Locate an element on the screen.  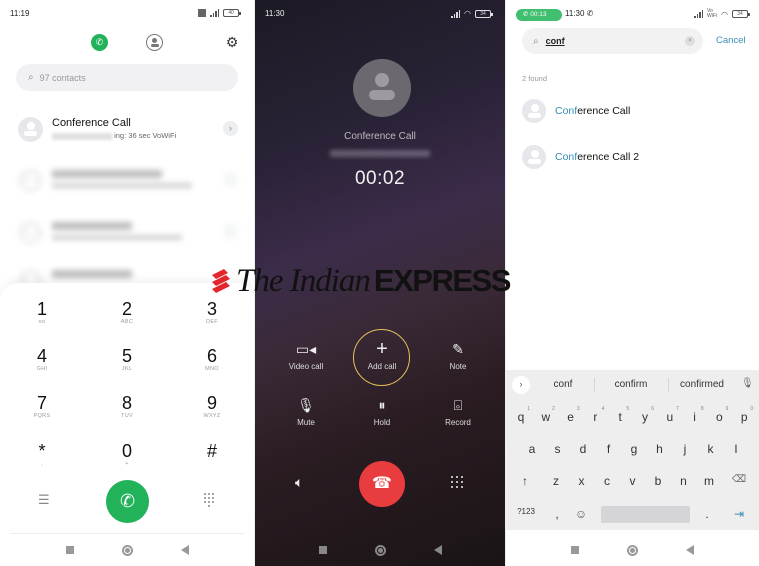
space-key is located at coordinates (645, 514).